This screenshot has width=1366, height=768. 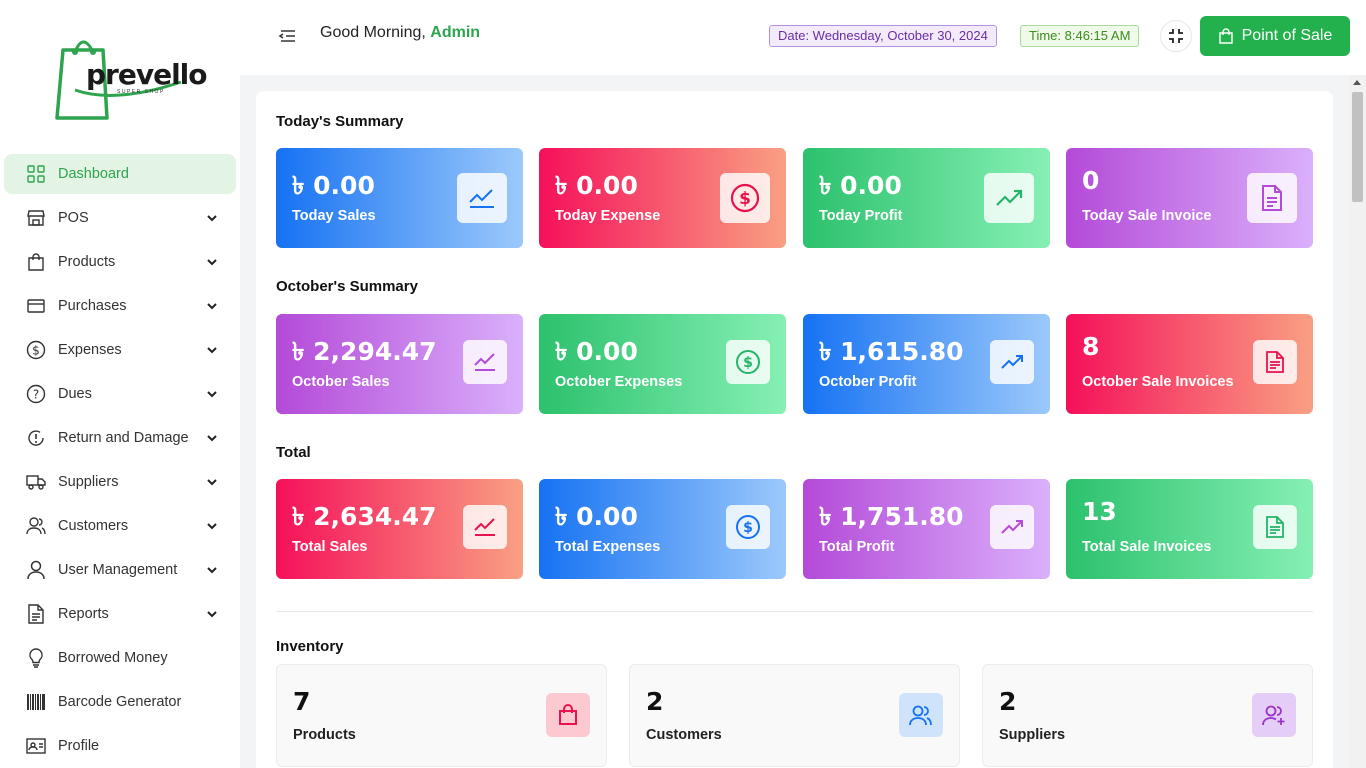 What do you see at coordinates (75, 394) in the screenshot?
I see `sidebar-item-label: Dues` at bounding box center [75, 394].